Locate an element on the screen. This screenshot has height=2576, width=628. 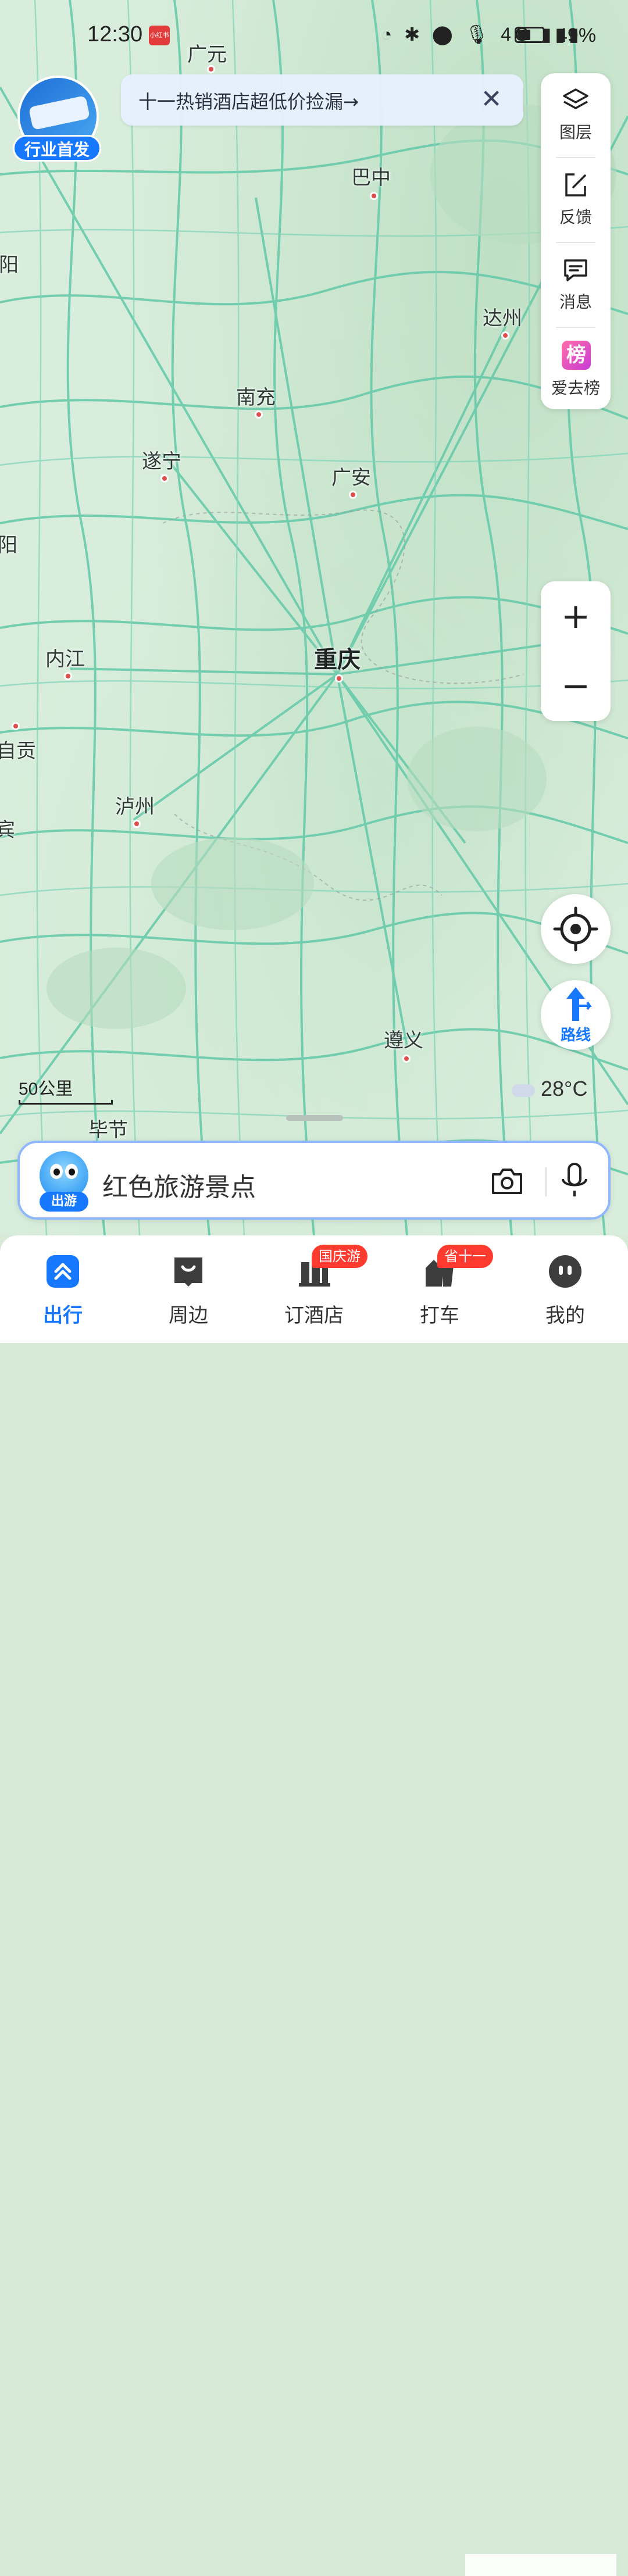
banner-text: 十一热销酒店超低价捡漏→ is located at coordinates (249, 100).